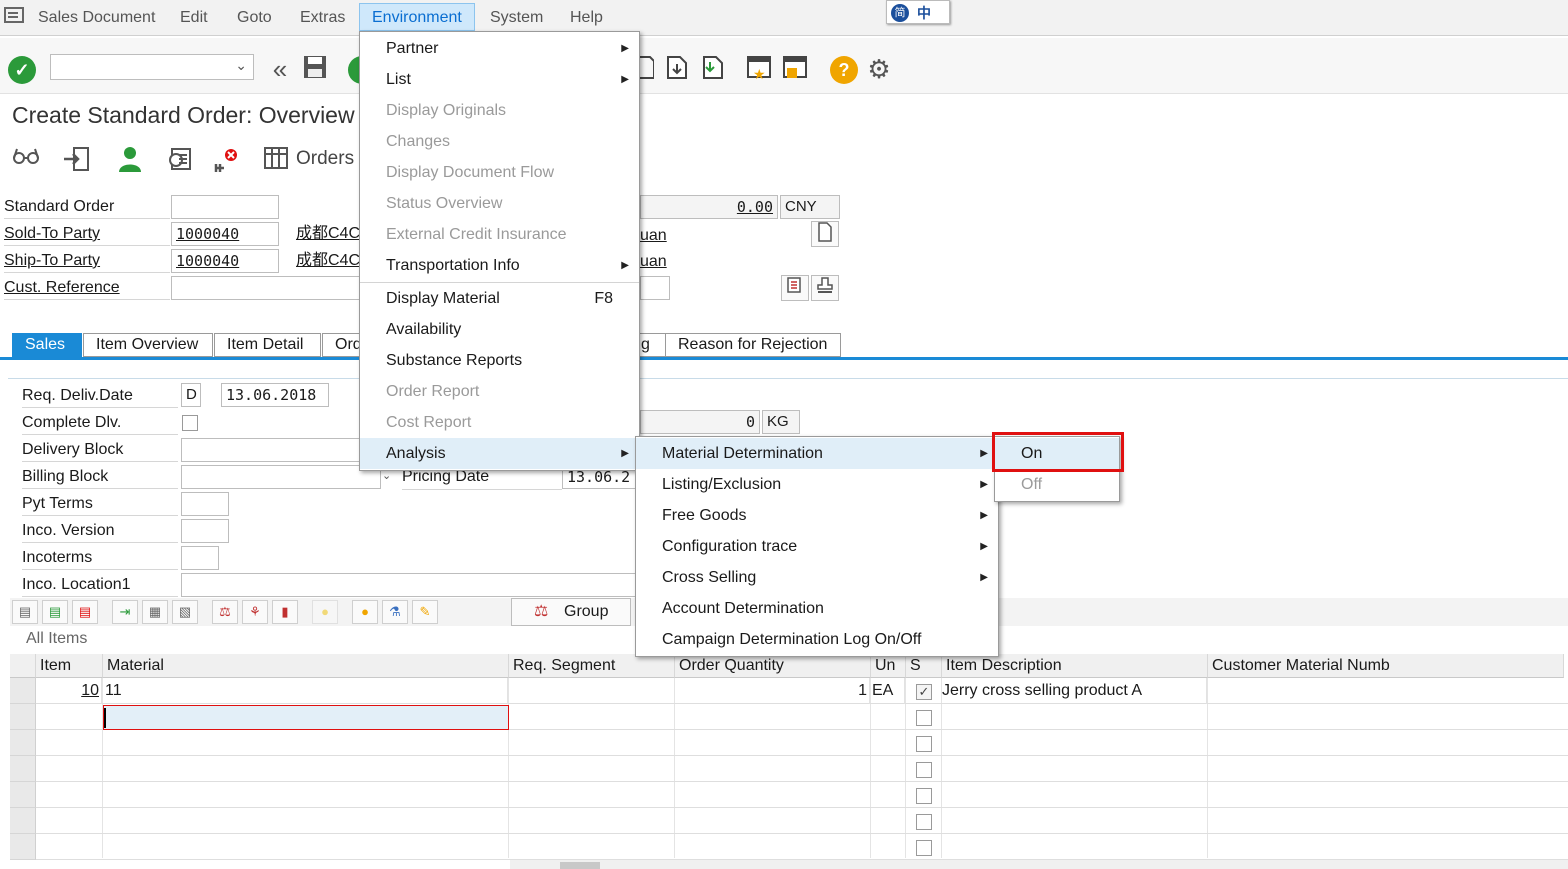  What do you see at coordinates (185, 612) in the screenshot?
I see `deselect-all-icon: ▧` at bounding box center [185, 612].